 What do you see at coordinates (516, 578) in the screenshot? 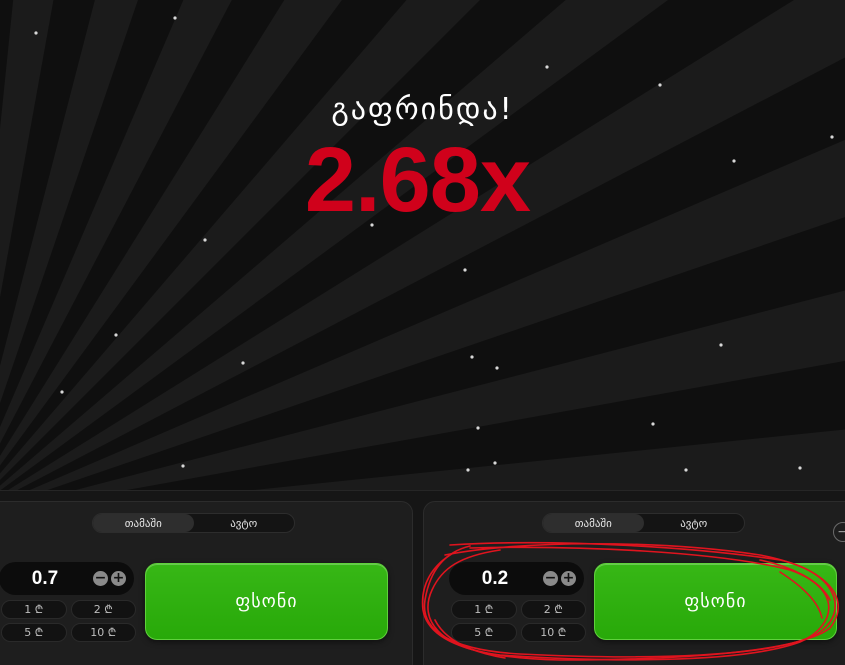
I see `bet-amount-field: 0.2 − +` at bounding box center [516, 578].